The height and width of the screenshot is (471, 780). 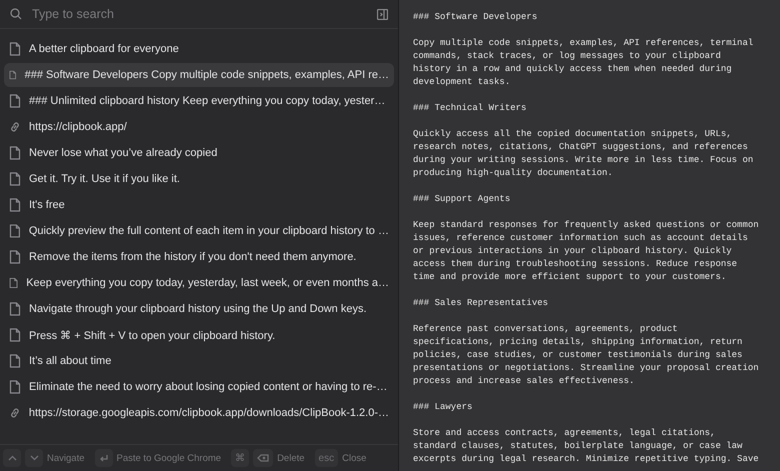 I want to click on return-key-icon, so click(x=103, y=458).